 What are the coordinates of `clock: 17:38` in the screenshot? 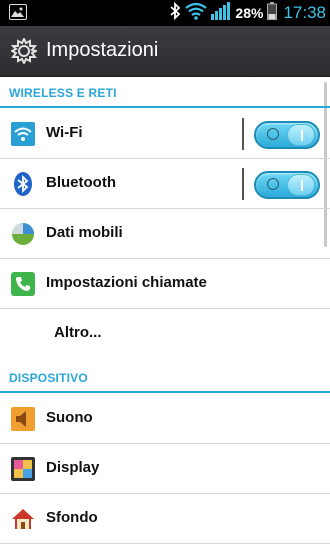 It's located at (304, 12).